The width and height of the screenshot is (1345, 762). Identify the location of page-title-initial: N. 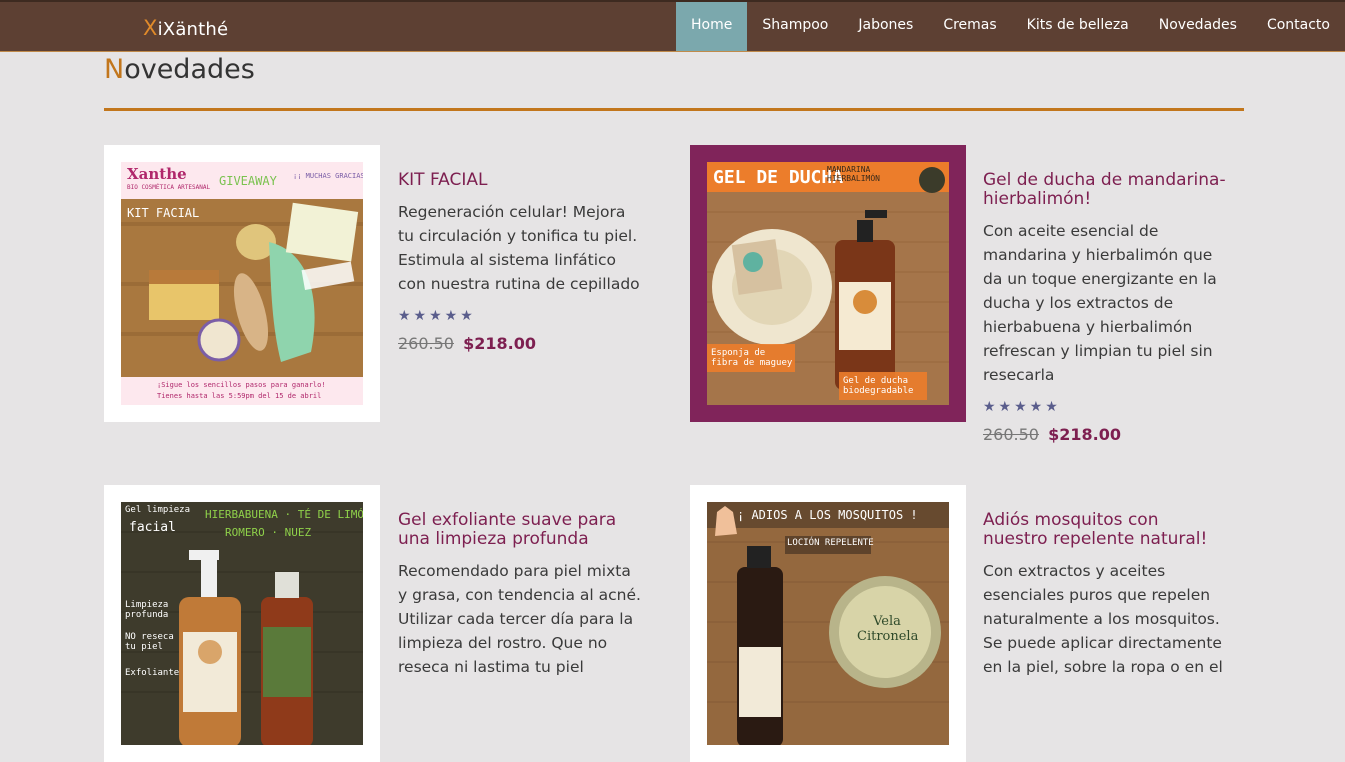
(114, 69).